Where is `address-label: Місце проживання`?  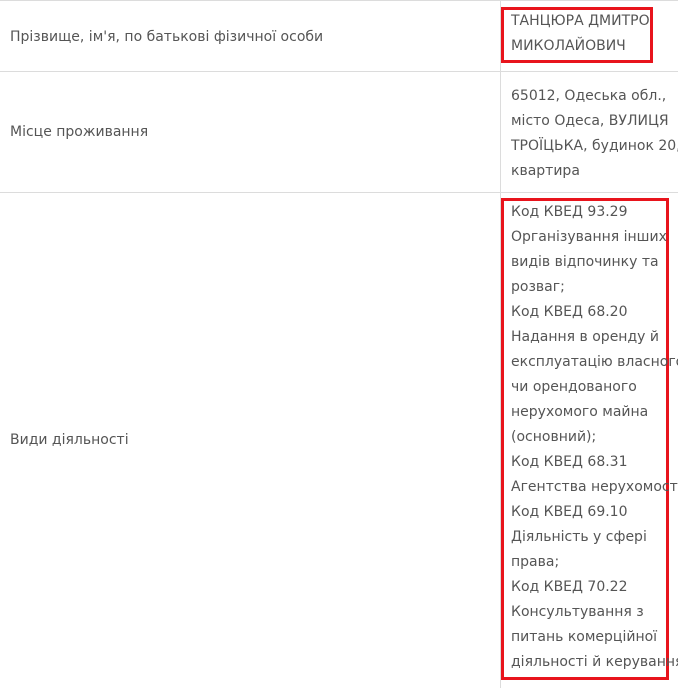
address-label: Місце проживання is located at coordinates (79, 132).